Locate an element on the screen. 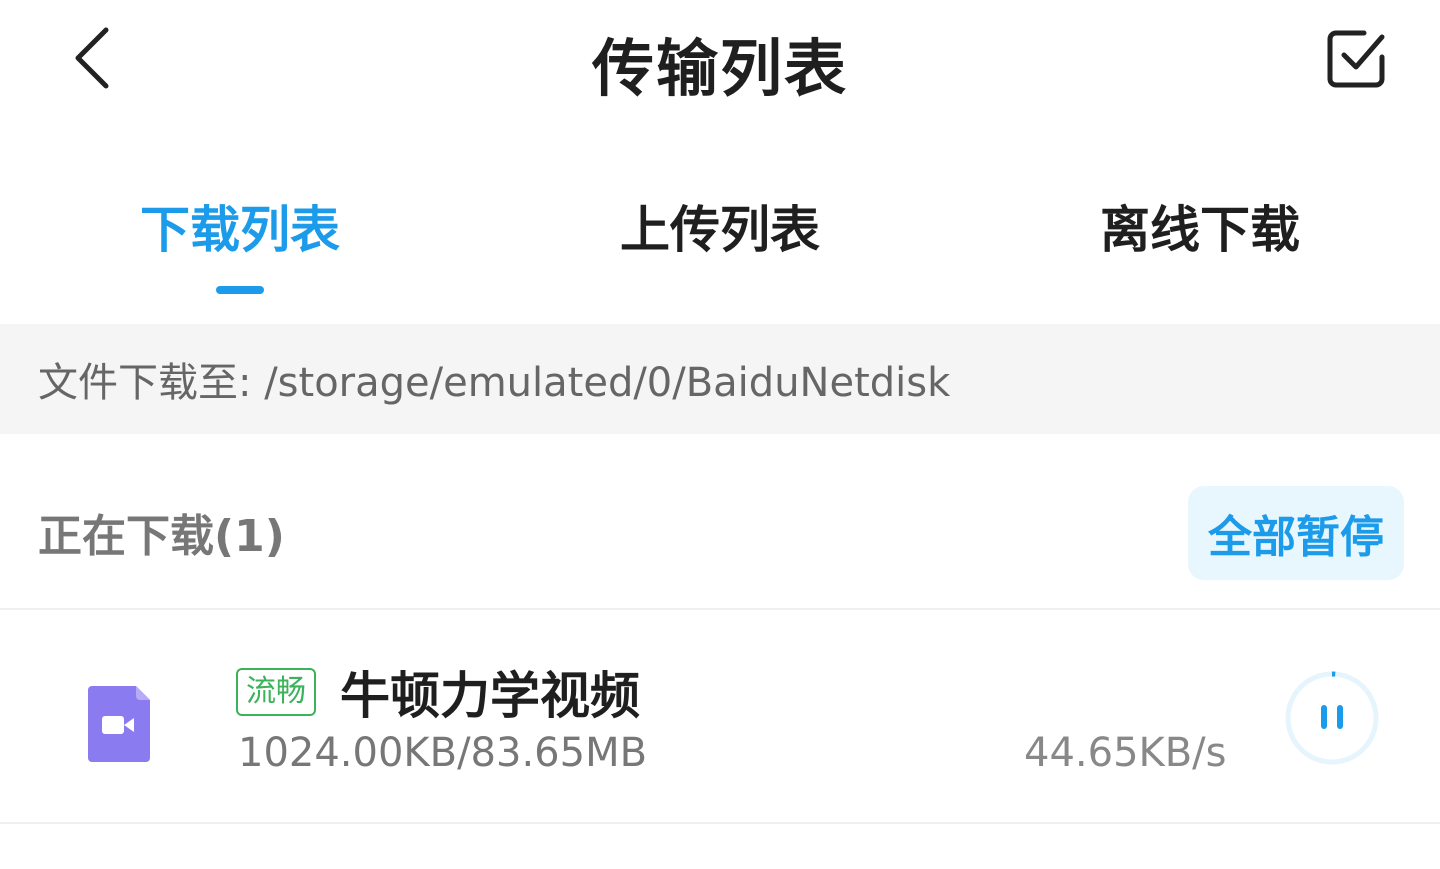 The height and width of the screenshot is (869, 1440). pause-all-label: 全部暂停 is located at coordinates (1296, 537).